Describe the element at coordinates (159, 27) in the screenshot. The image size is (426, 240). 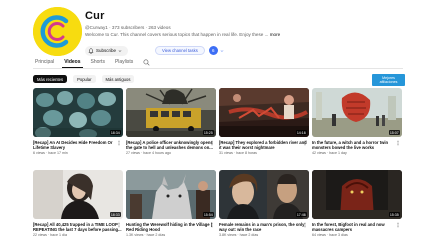
I see `video-count: 263 videos` at that location.